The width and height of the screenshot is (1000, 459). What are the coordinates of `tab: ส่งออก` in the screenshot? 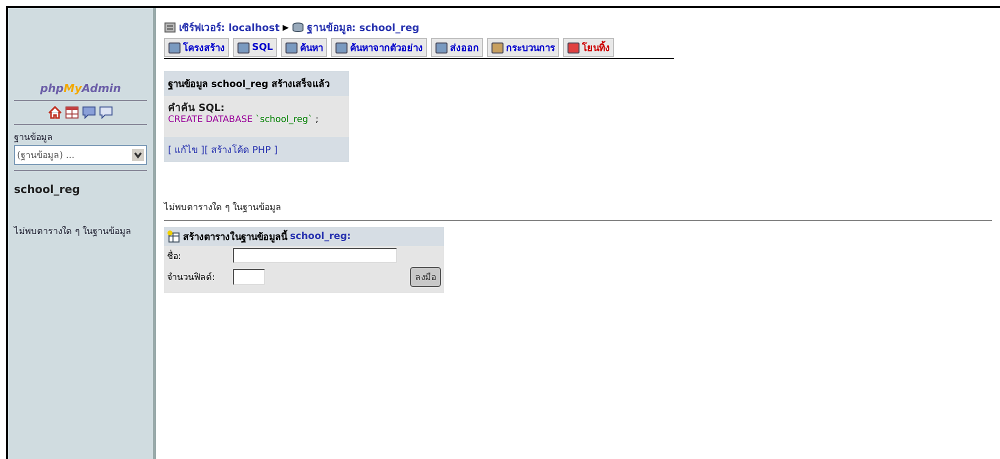 It's located at (456, 47).